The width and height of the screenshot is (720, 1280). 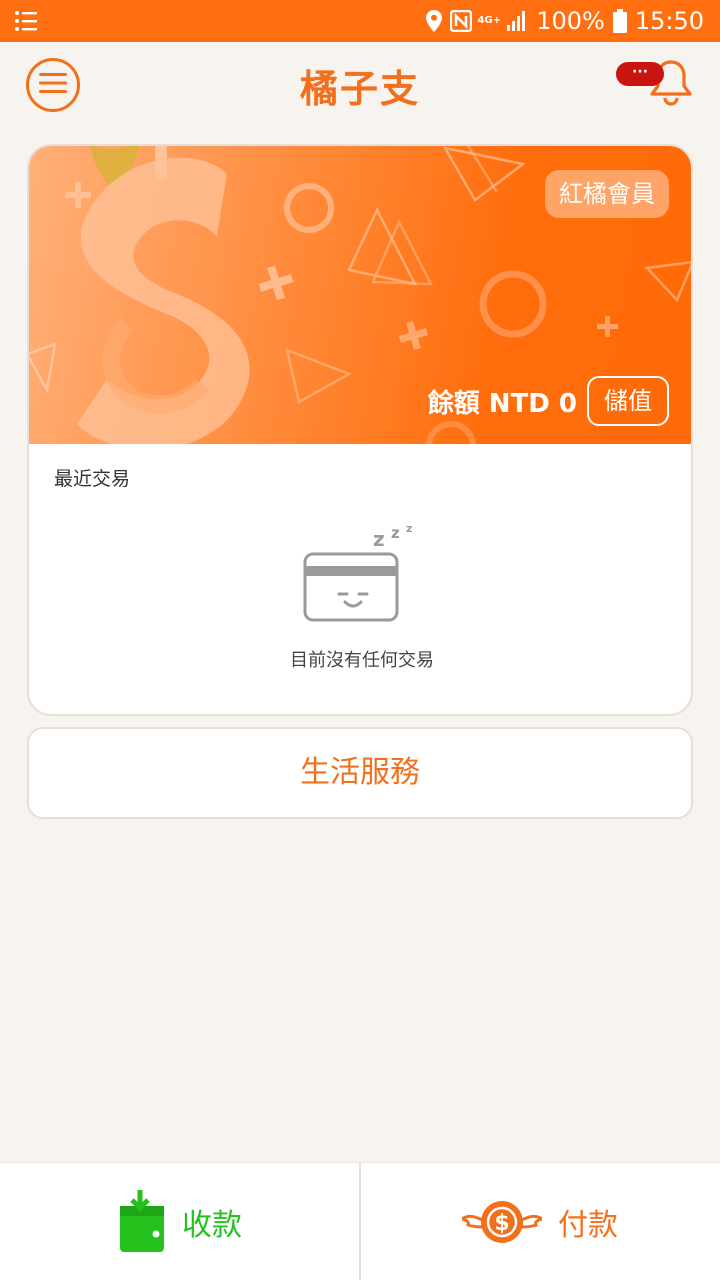 I want to click on sleeping-card-icon: z z z, so click(x=357, y=573).